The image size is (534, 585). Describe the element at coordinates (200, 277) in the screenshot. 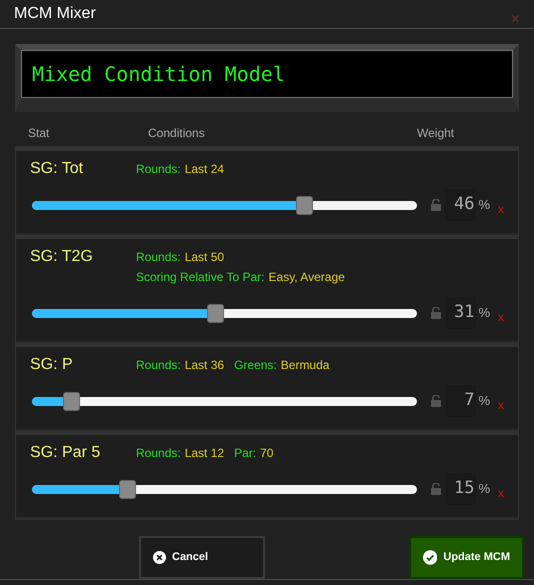

I see `condition-label: Scoring Relative To Par:` at that location.